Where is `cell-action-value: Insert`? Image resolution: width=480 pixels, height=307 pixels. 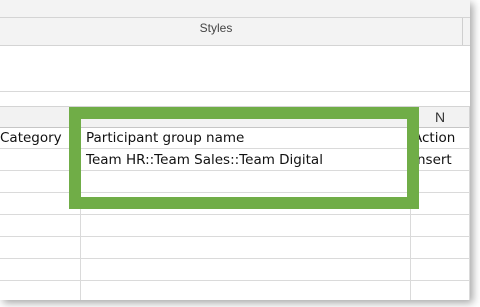 cell-action-value: Insert is located at coordinates (440, 160).